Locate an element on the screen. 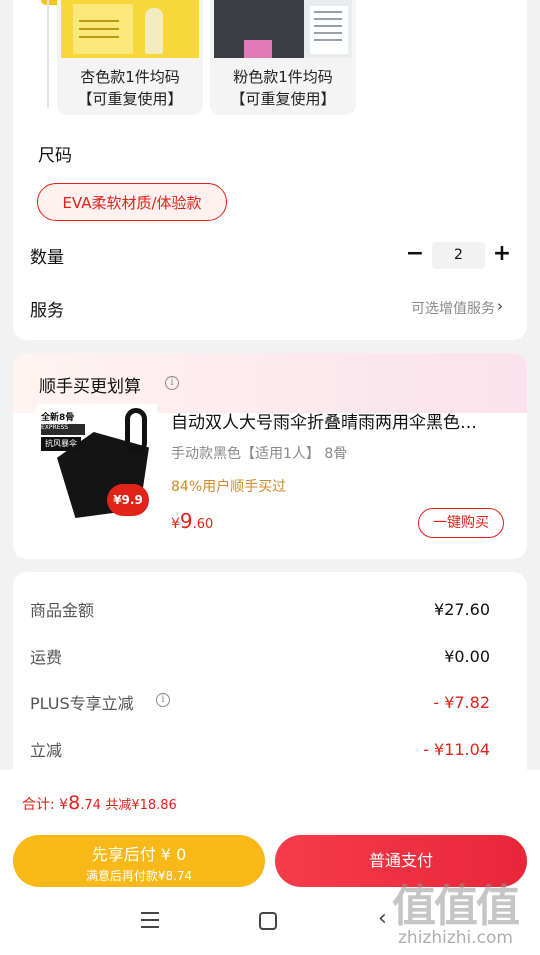  variant-label: 杏色款1件均码 is located at coordinates (130, 77).